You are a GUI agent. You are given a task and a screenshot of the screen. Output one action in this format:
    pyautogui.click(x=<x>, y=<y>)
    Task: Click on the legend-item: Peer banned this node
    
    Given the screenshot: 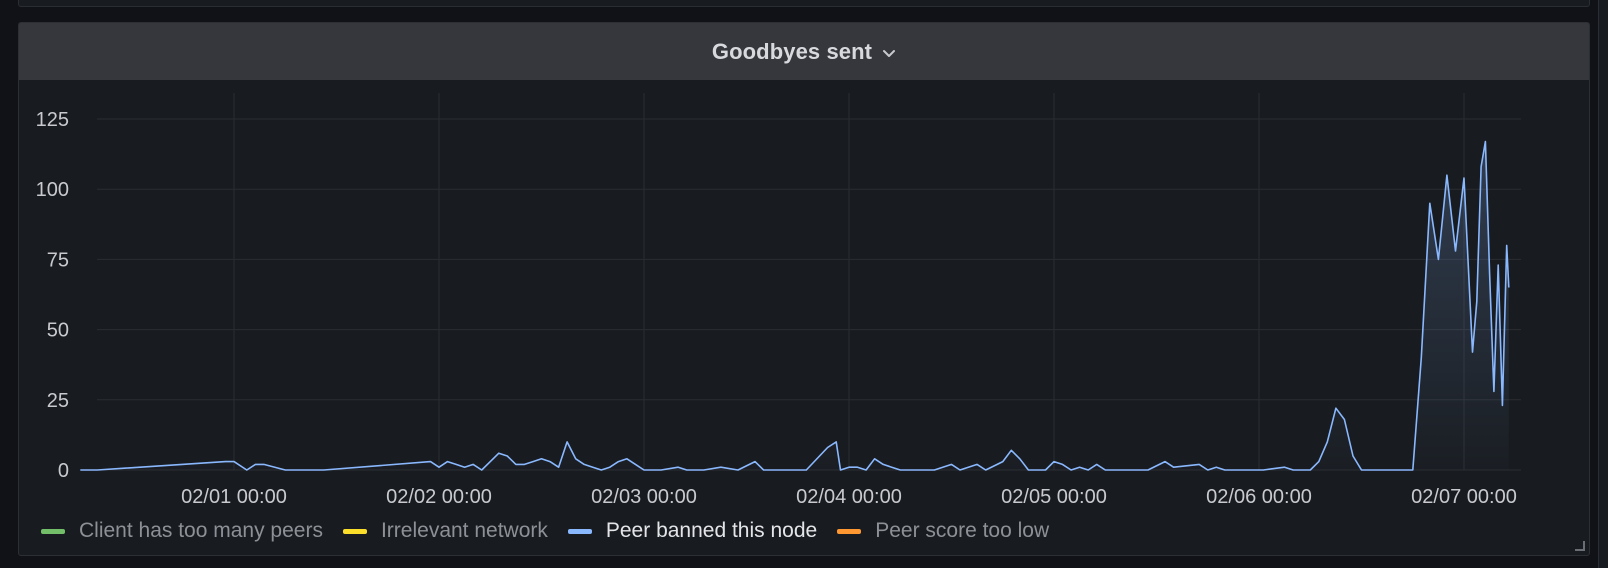 What is the action you would take?
    pyautogui.click(x=692, y=531)
    